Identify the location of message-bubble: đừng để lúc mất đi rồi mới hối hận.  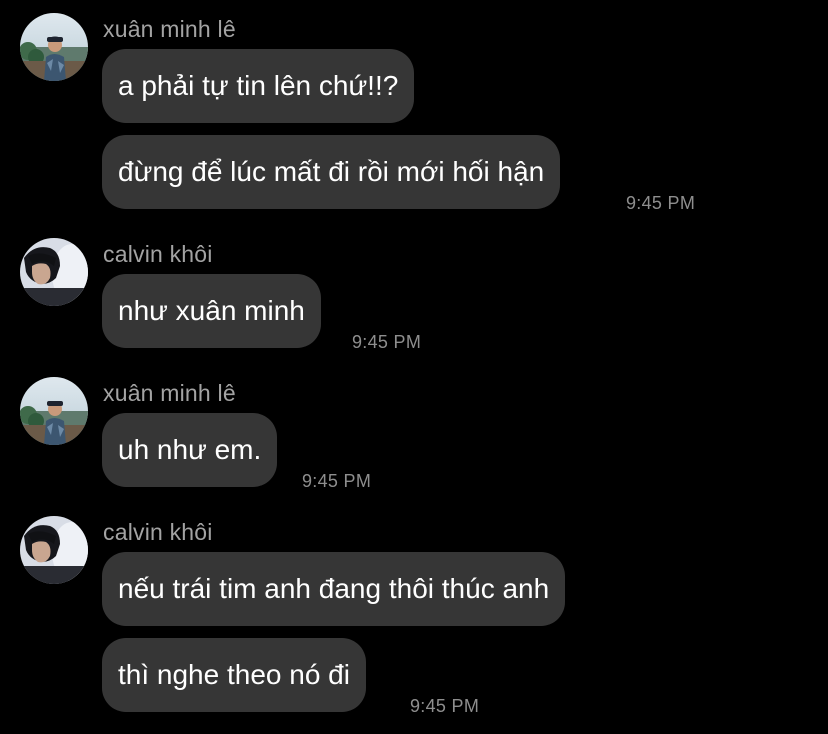
(331, 172).